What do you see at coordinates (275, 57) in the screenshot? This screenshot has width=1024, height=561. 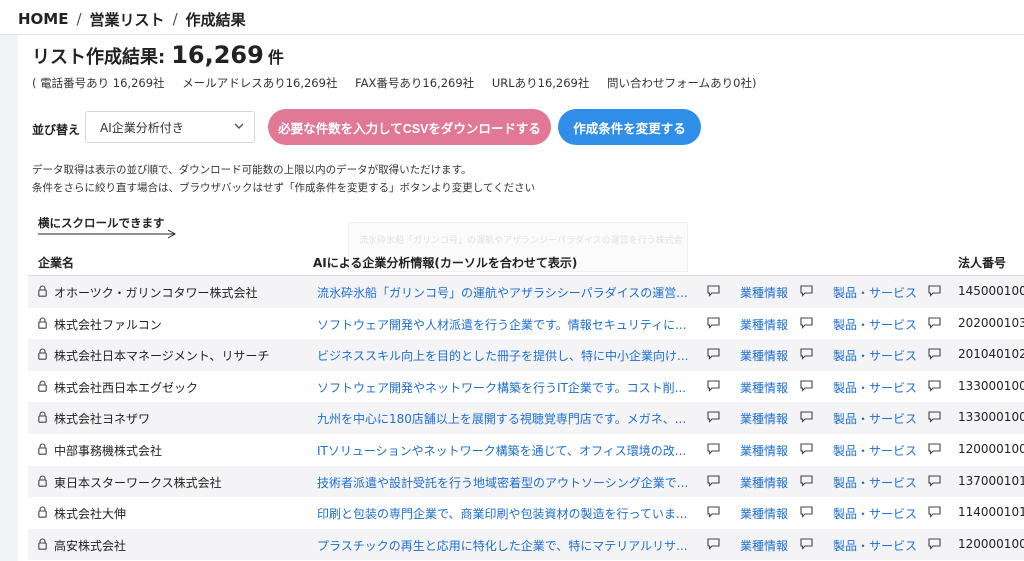 I see `result-unit: 件` at bounding box center [275, 57].